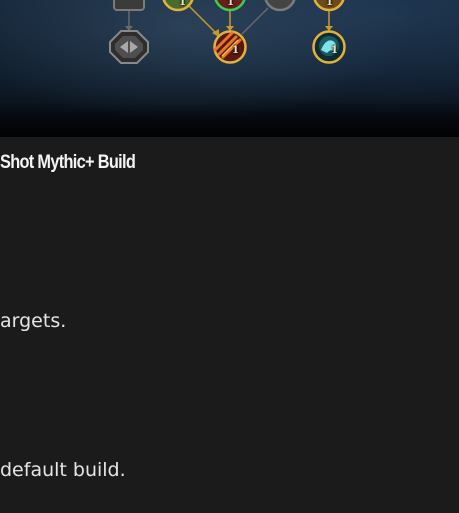  I want to click on body-text-line: argets., so click(33, 321).